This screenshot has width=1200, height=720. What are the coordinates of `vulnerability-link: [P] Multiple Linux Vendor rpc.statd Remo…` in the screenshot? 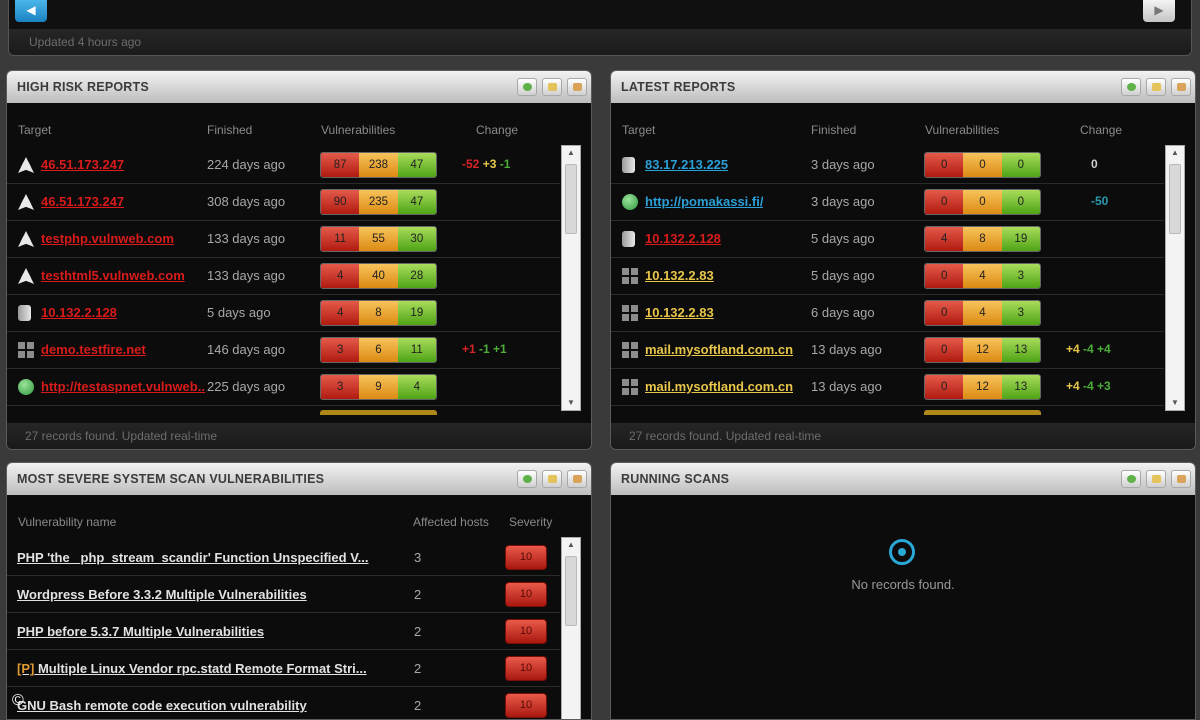 It's located at (192, 668).